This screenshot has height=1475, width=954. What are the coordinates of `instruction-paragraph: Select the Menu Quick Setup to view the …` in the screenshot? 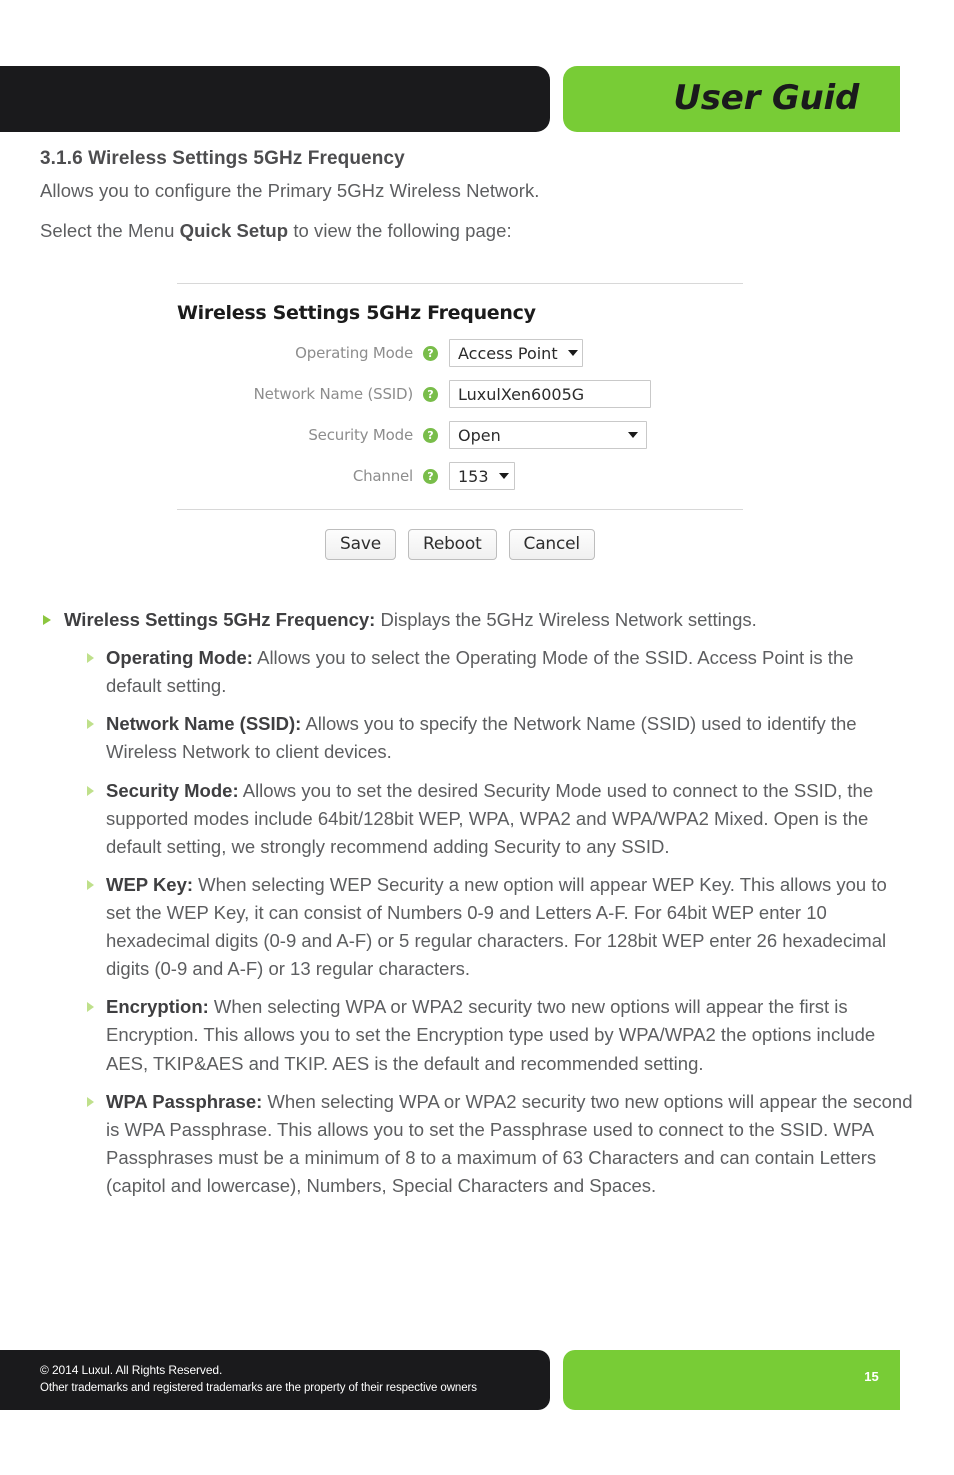 It's located at (477, 231).